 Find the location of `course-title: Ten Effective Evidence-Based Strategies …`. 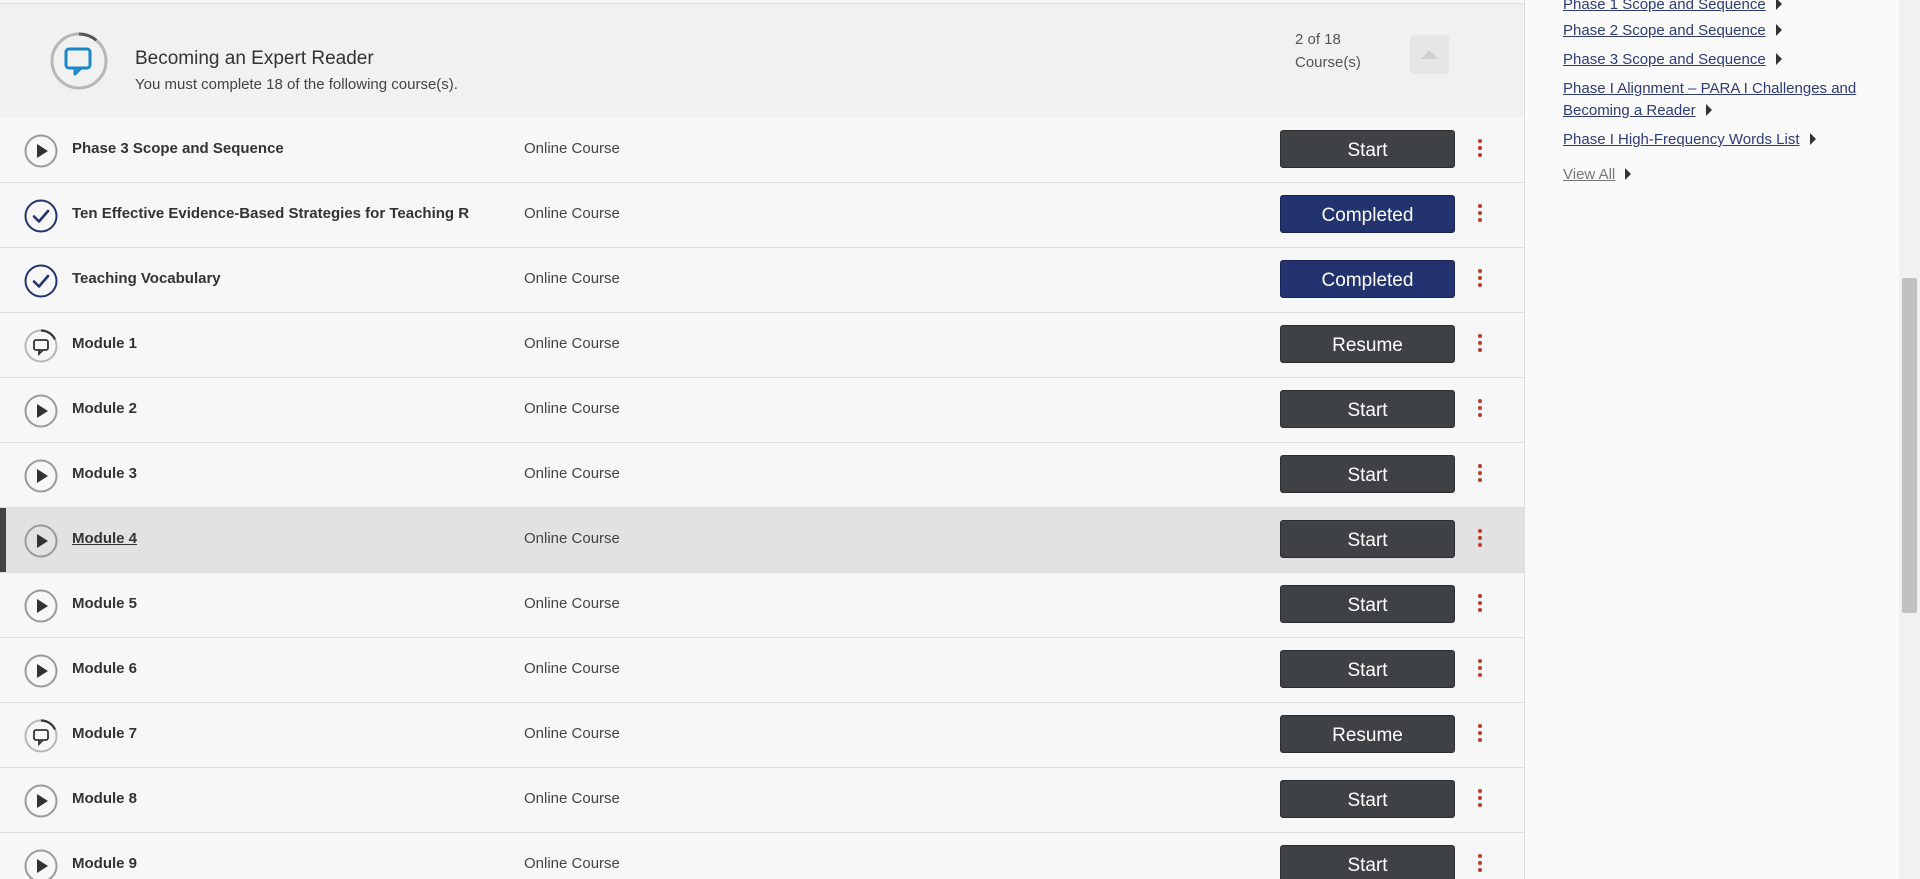

course-title: Ten Effective Evidence-Based Strategies … is located at coordinates (273, 213).